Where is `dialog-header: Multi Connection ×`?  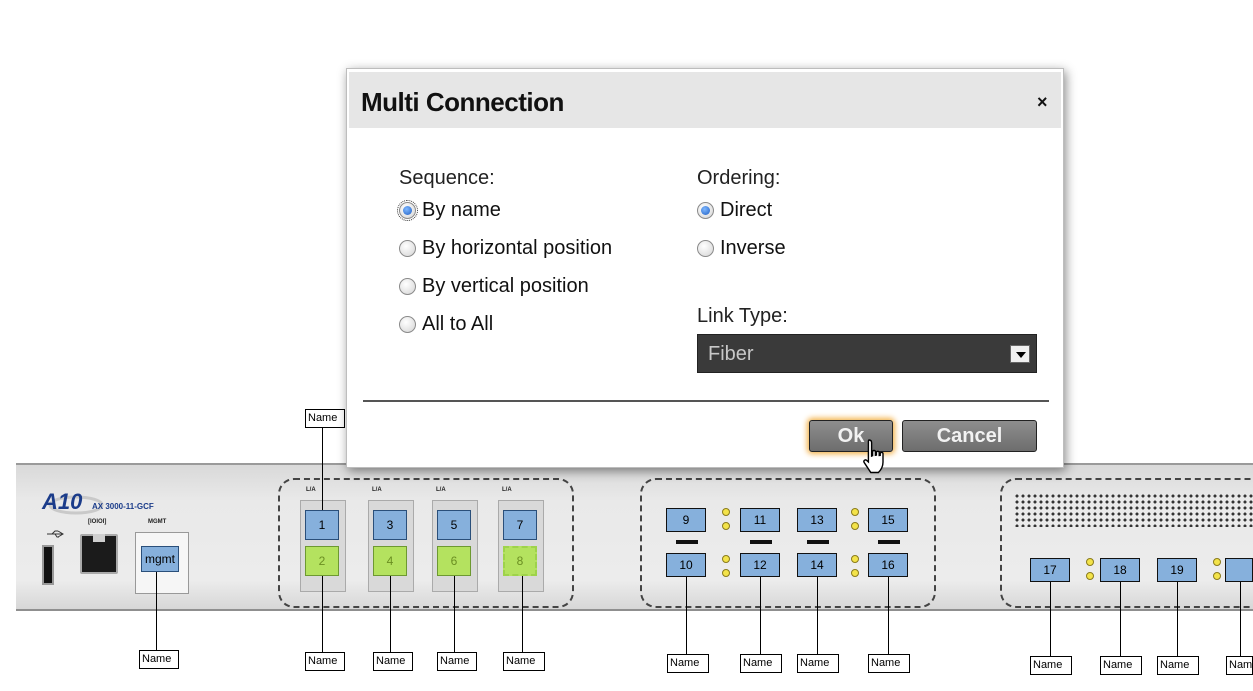 dialog-header: Multi Connection × is located at coordinates (705, 100).